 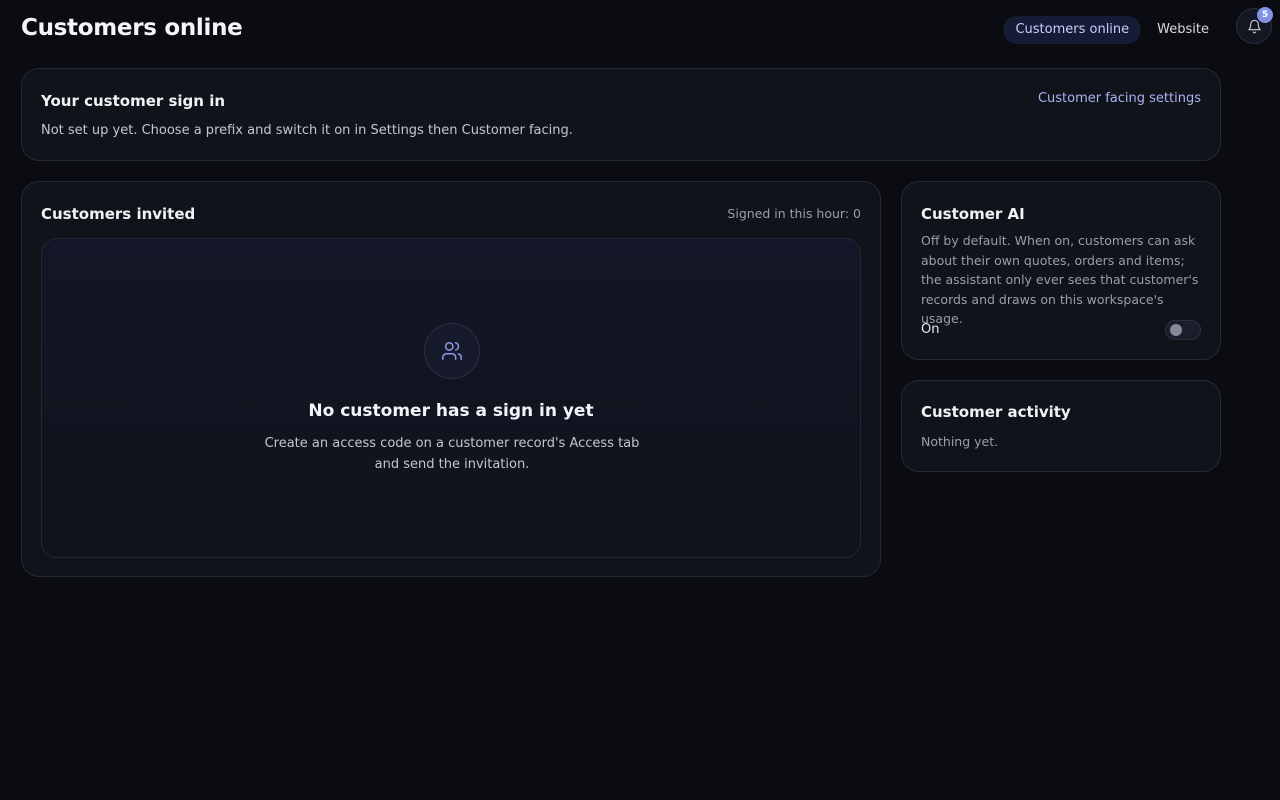 I want to click on customer-activity-card: Customer activity Nothing yet., so click(x=1061, y=426).